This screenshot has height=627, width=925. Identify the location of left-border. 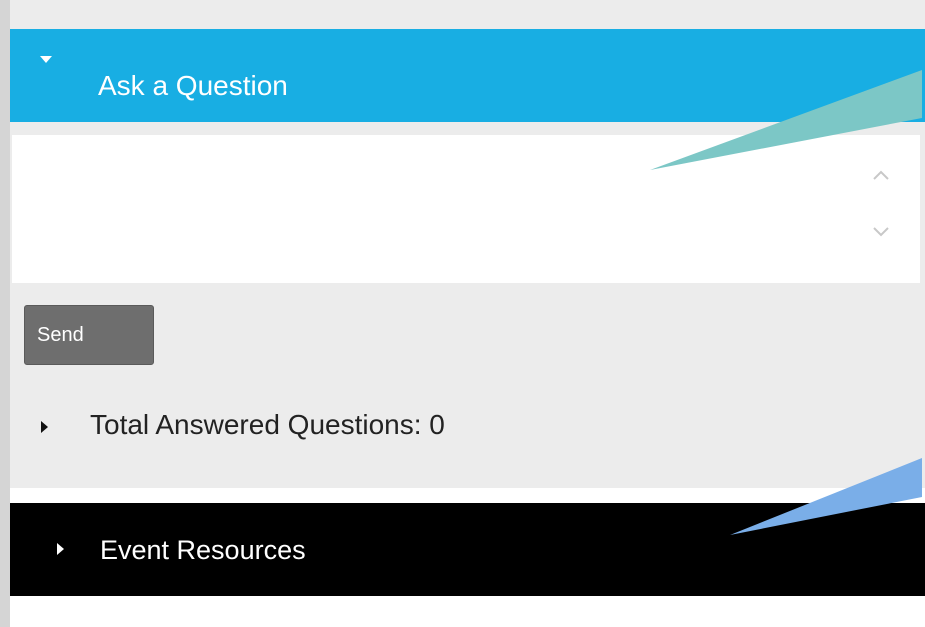
(5, 313).